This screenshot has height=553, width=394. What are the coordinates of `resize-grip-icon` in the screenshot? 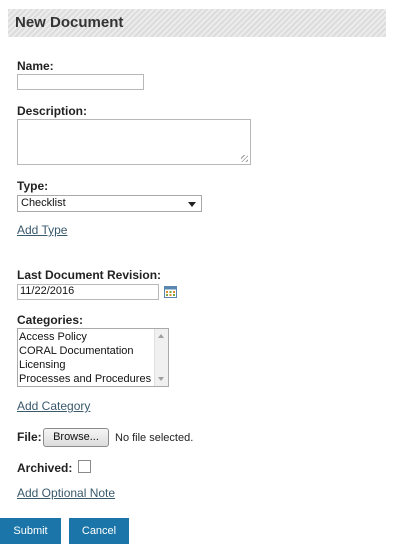 It's located at (244, 158).